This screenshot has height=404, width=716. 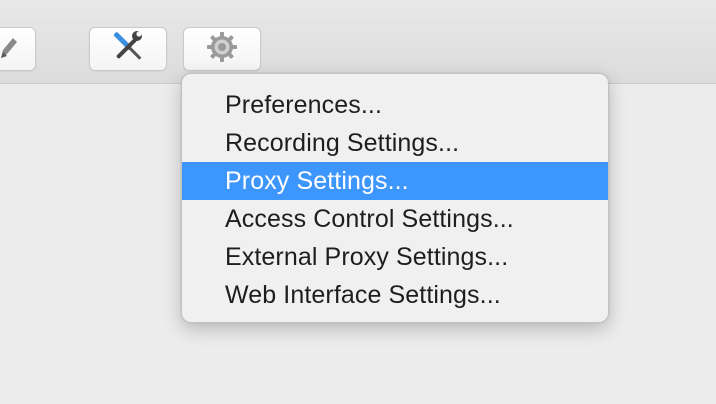 I want to click on settings-button, so click(x=222, y=49).